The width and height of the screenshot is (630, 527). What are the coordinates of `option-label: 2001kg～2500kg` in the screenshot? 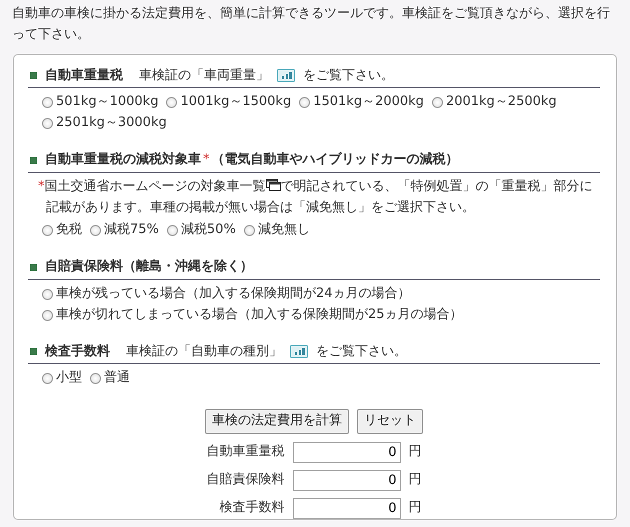 It's located at (501, 103).